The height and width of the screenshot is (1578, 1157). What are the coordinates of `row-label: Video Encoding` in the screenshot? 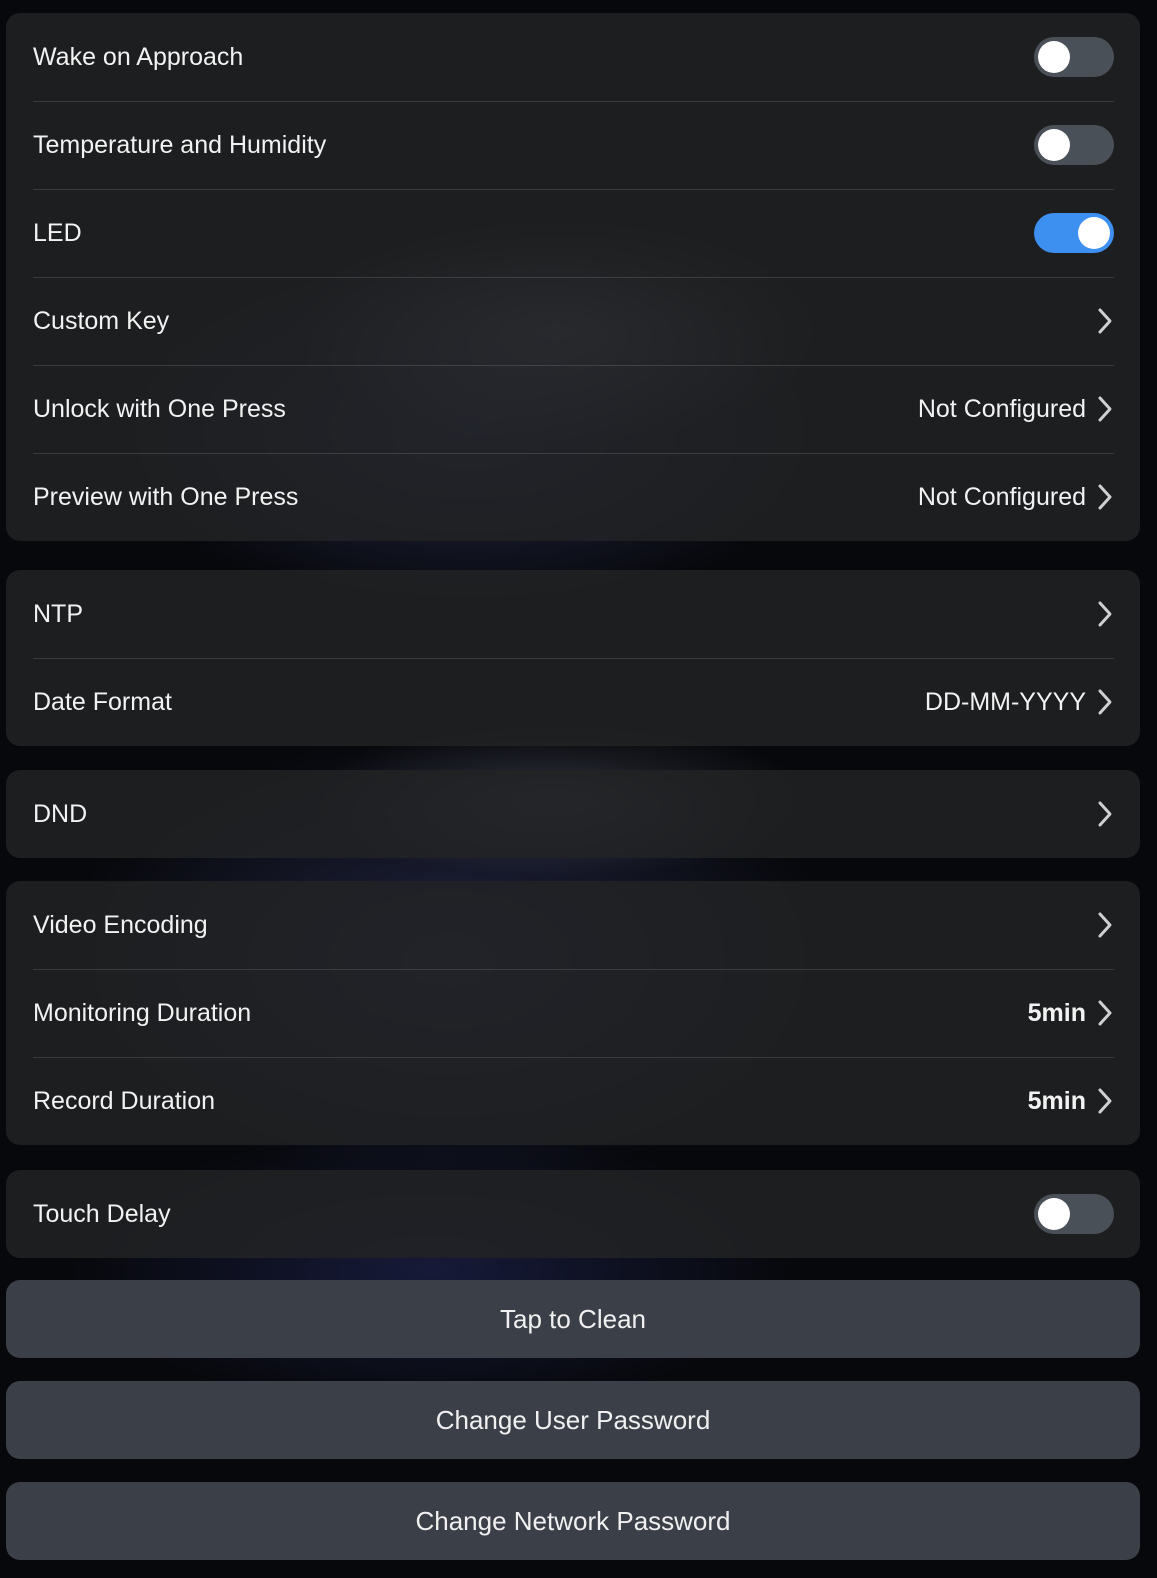 It's located at (120, 924).